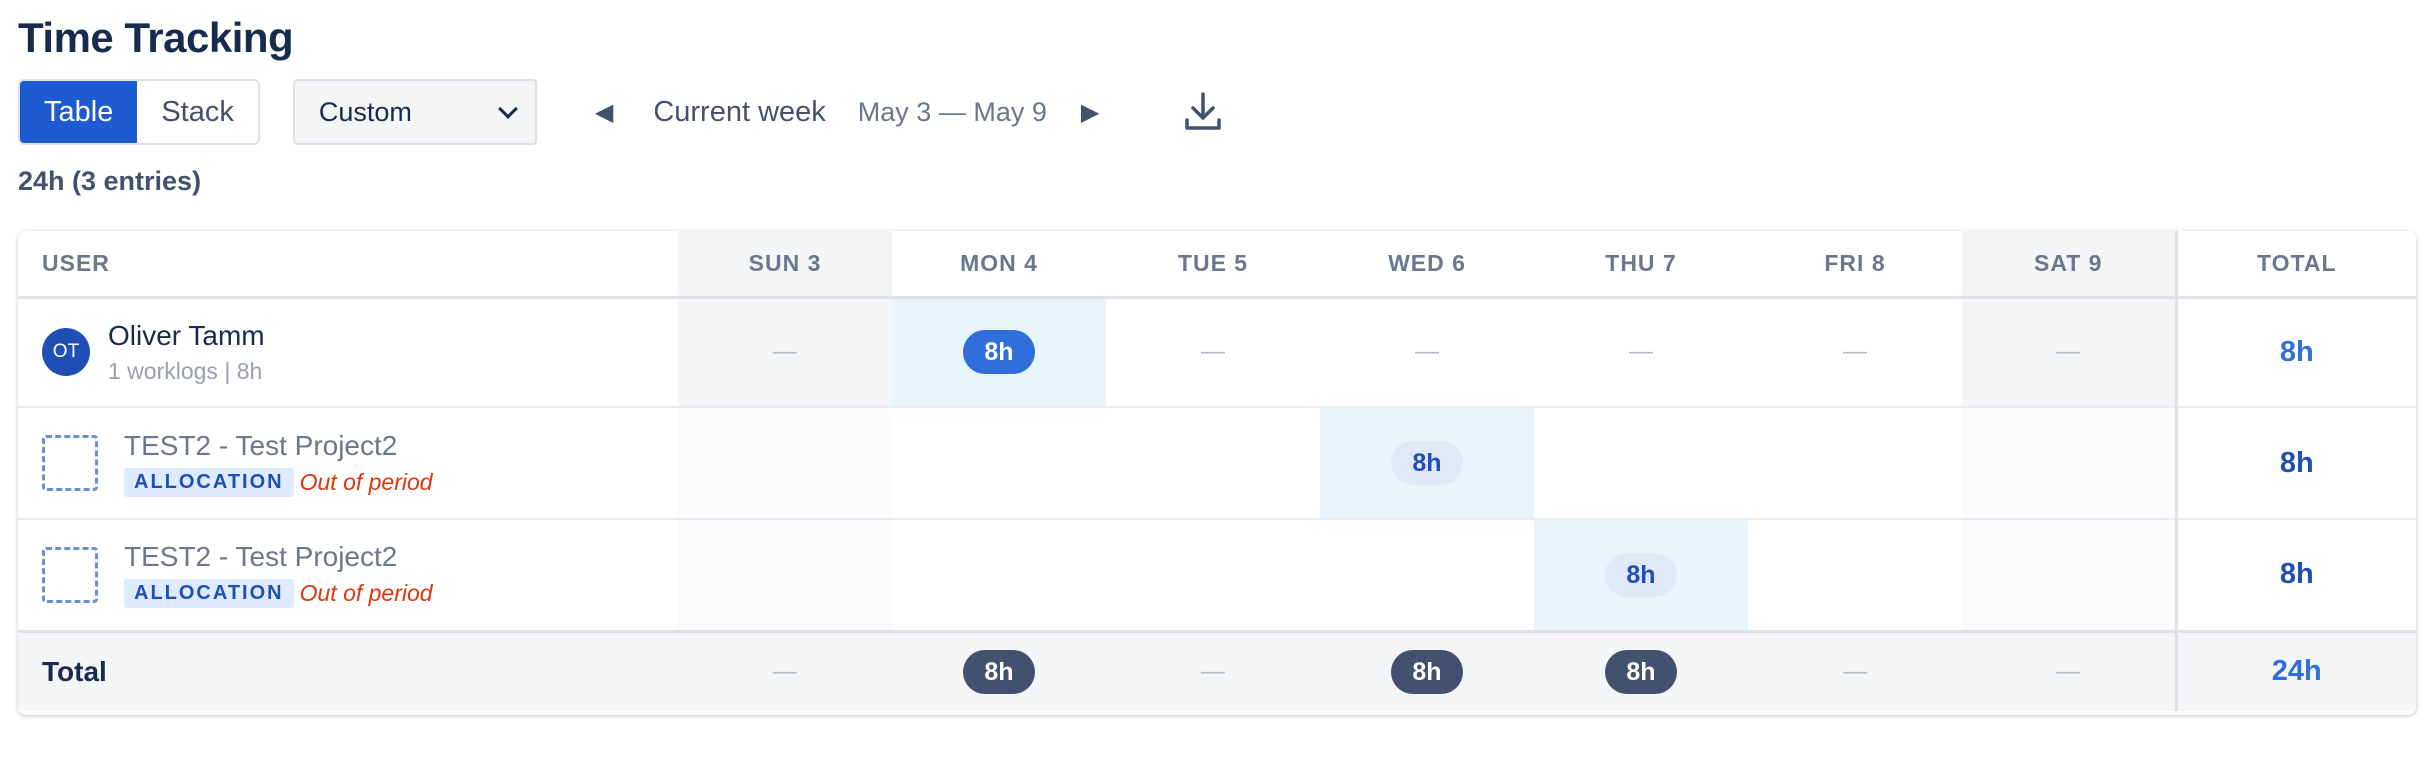 Image resolution: width=2436 pixels, height=778 pixels. What do you see at coordinates (156, 37) in the screenshot?
I see `page-title: Time Tracking` at bounding box center [156, 37].